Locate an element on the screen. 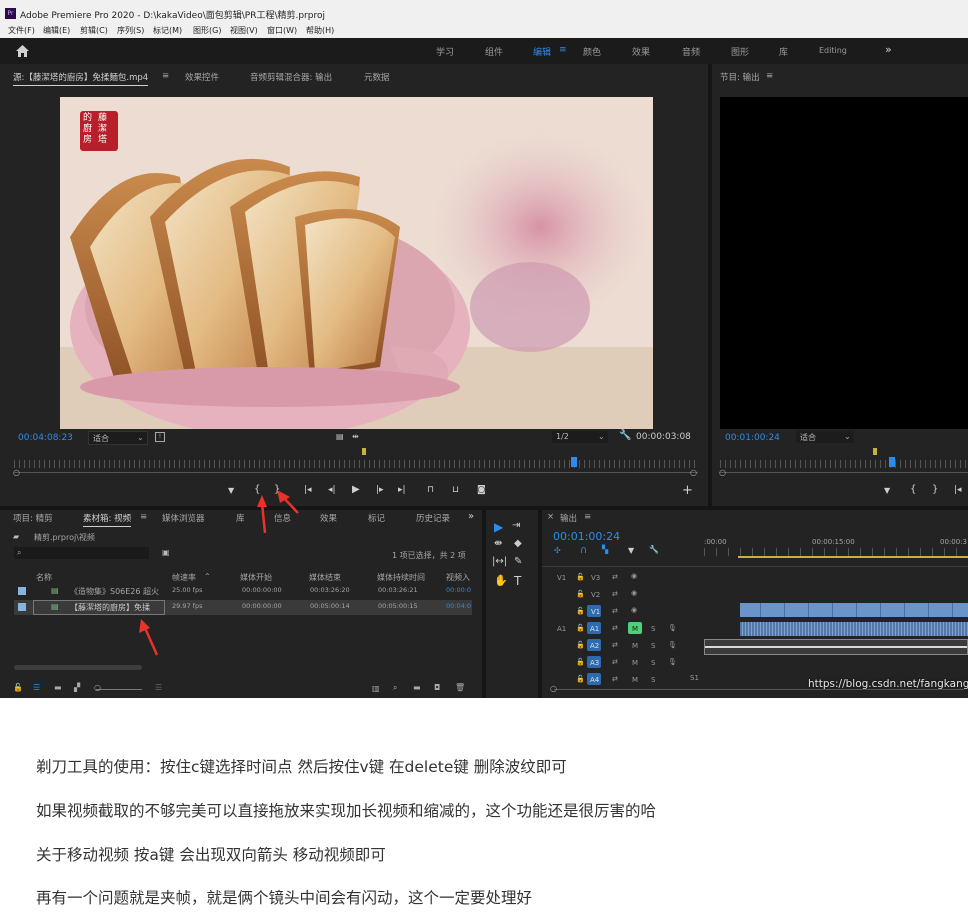 The image size is (968, 924). annotation-arrows is located at coordinates (219, 573).